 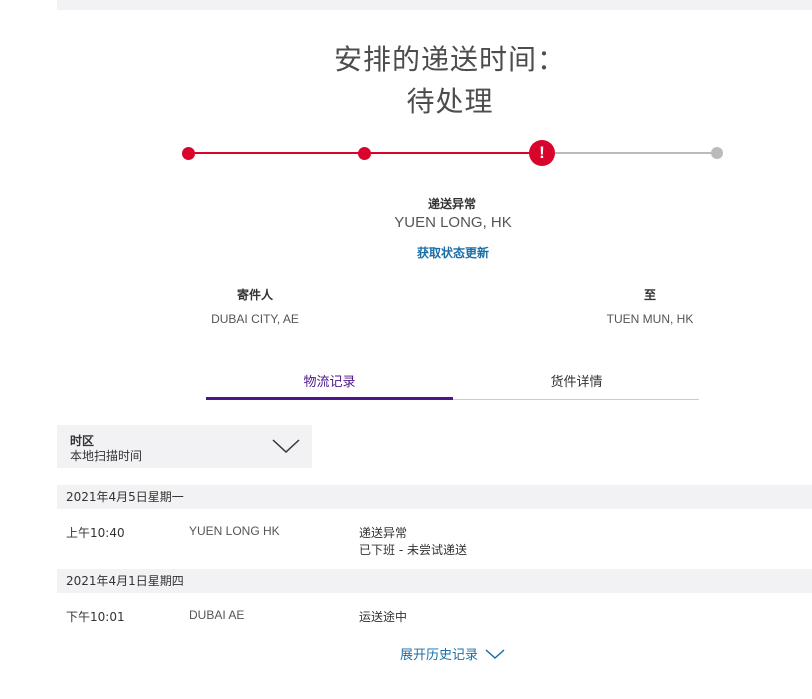 What do you see at coordinates (650, 319) in the screenshot?
I see `recipient-location: TUEN MUN, HK` at bounding box center [650, 319].